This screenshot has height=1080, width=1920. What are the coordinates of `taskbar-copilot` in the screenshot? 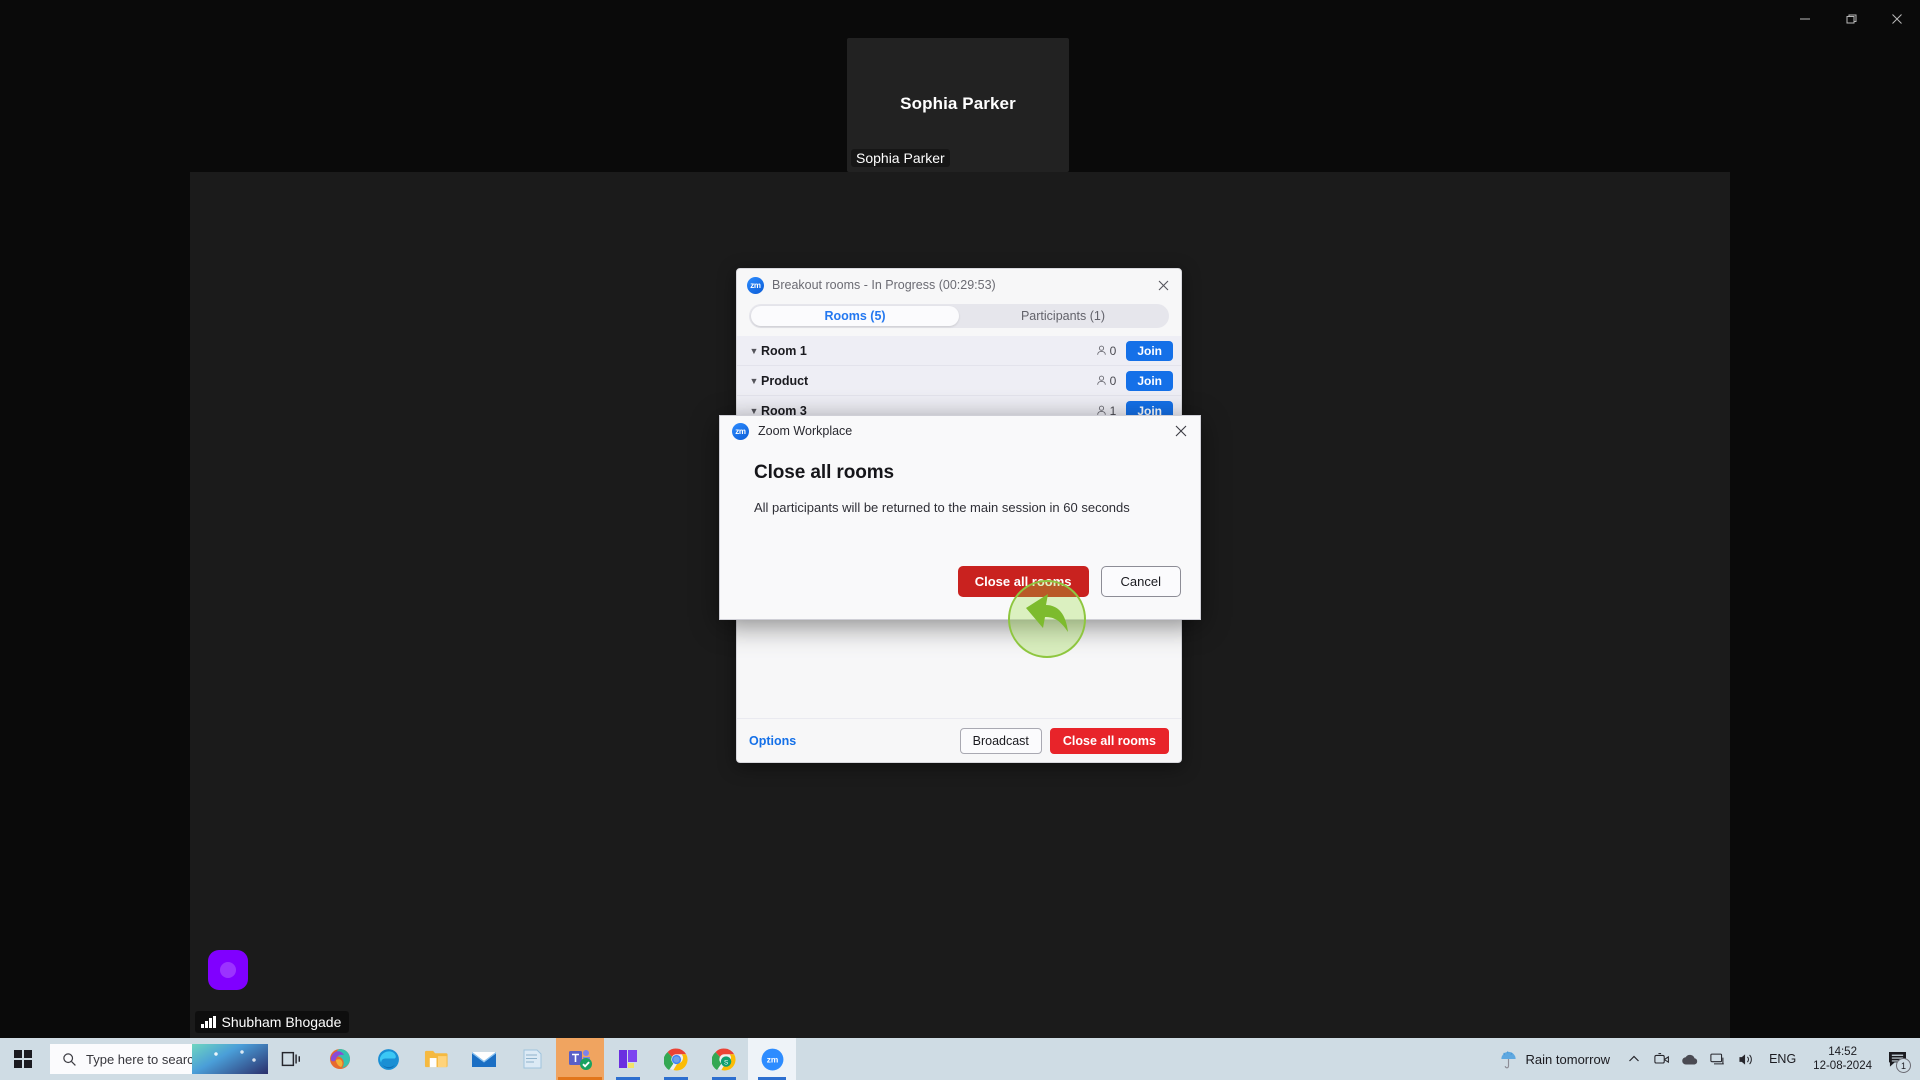 It's located at (340, 1059).